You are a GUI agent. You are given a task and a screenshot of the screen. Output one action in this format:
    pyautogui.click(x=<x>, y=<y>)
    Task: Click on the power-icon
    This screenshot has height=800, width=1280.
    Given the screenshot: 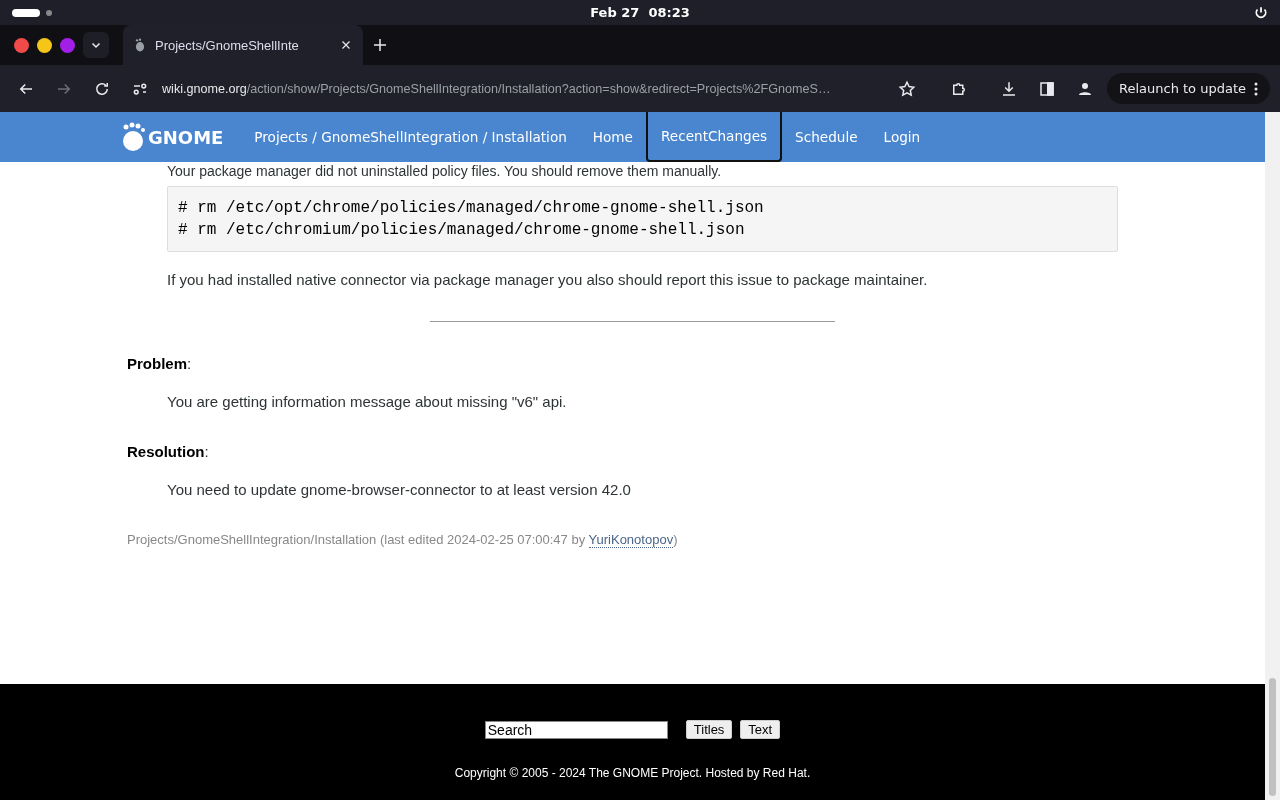 What is the action you would take?
    pyautogui.click(x=1261, y=12)
    